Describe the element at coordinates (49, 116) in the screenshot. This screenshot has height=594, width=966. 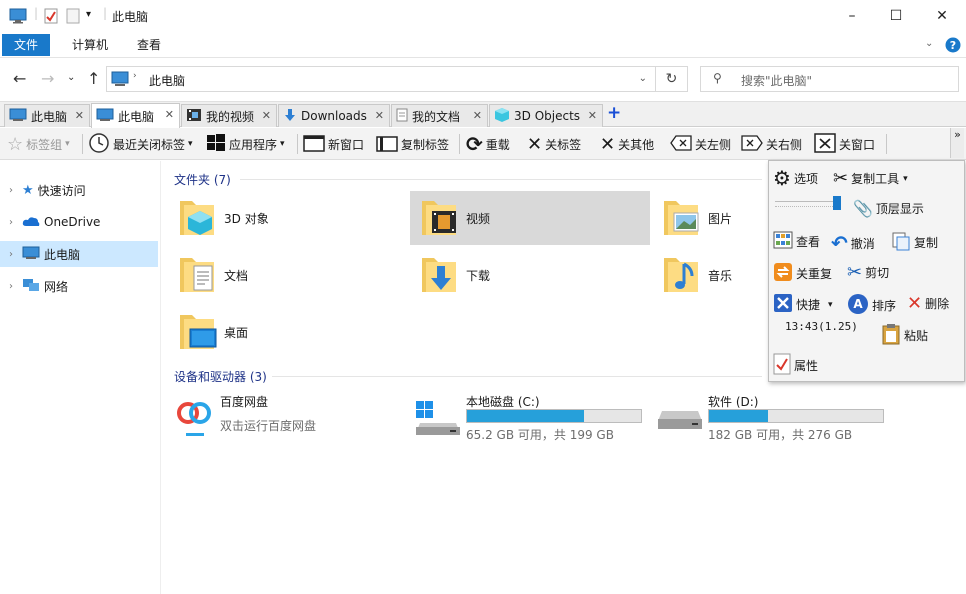
I see `tab-label: 此电脑` at that location.